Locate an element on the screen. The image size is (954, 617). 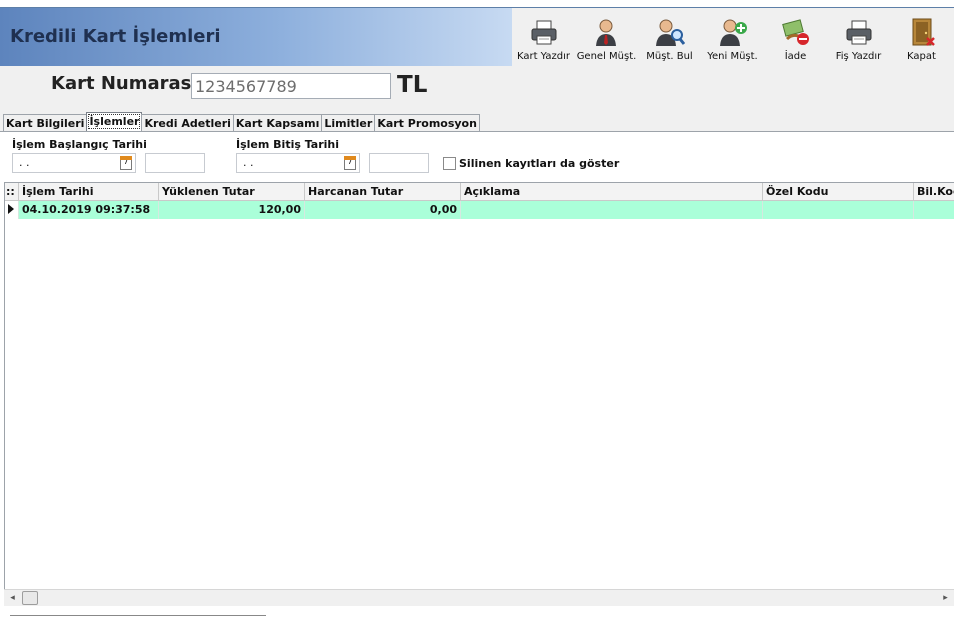
find-customer-label: Müşt. Bul is located at coordinates (669, 56).